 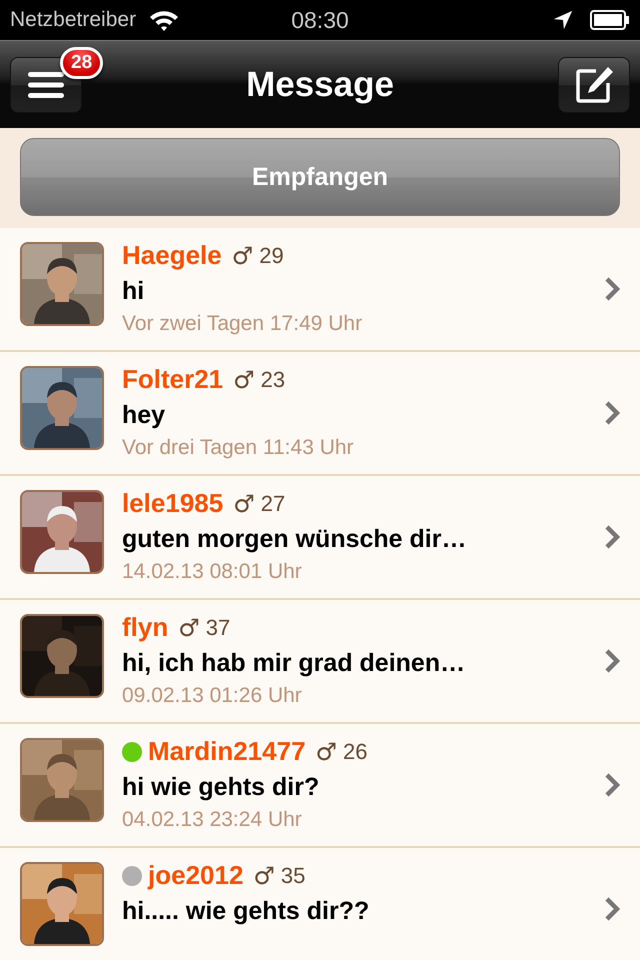 What do you see at coordinates (212, 820) in the screenshot?
I see `message-date: 04.02.13 23:24 Uhr` at bounding box center [212, 820].